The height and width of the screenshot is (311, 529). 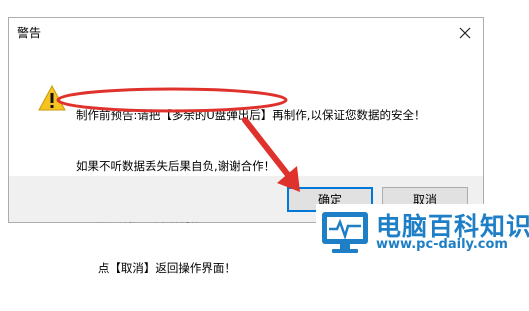 What do you see at coordinates (442, 244) in the screenshot?
I see `watermark-url: www.pc-daily.com` at bounding box center [442, 244].